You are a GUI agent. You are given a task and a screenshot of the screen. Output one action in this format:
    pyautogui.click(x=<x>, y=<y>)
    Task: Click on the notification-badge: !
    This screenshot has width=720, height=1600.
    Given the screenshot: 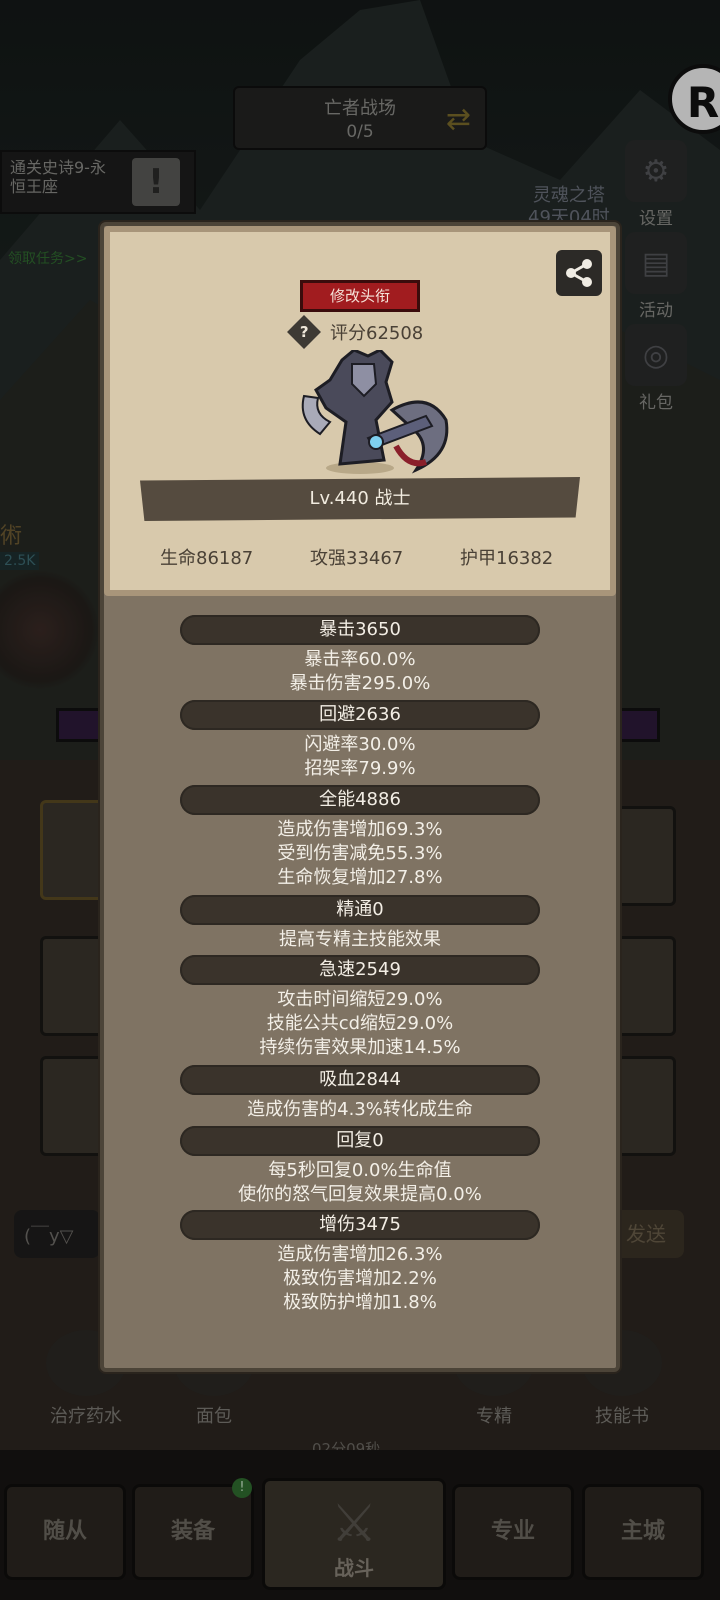 What is the action you would take?
    pyautogui.click(x=242, y=1488)
    